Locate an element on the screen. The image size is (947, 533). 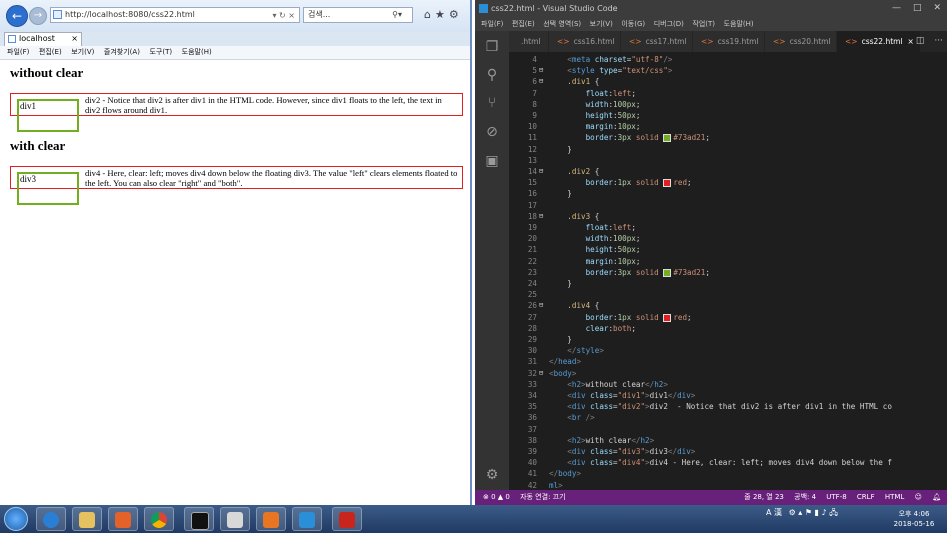
code-line: </body> is located at coordinates (565, 473).